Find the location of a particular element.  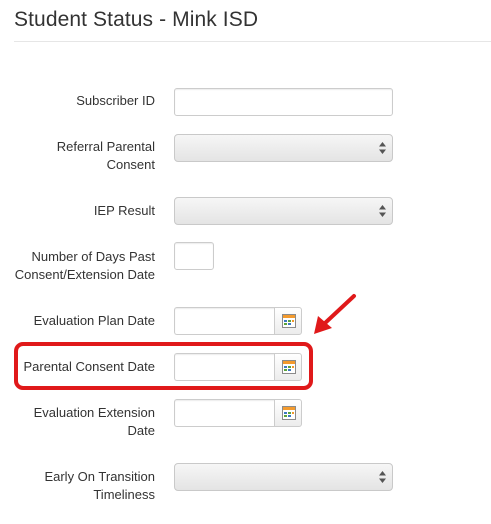

subscriber-id-label: Subscriber ID is located at coordinates (115, 100).